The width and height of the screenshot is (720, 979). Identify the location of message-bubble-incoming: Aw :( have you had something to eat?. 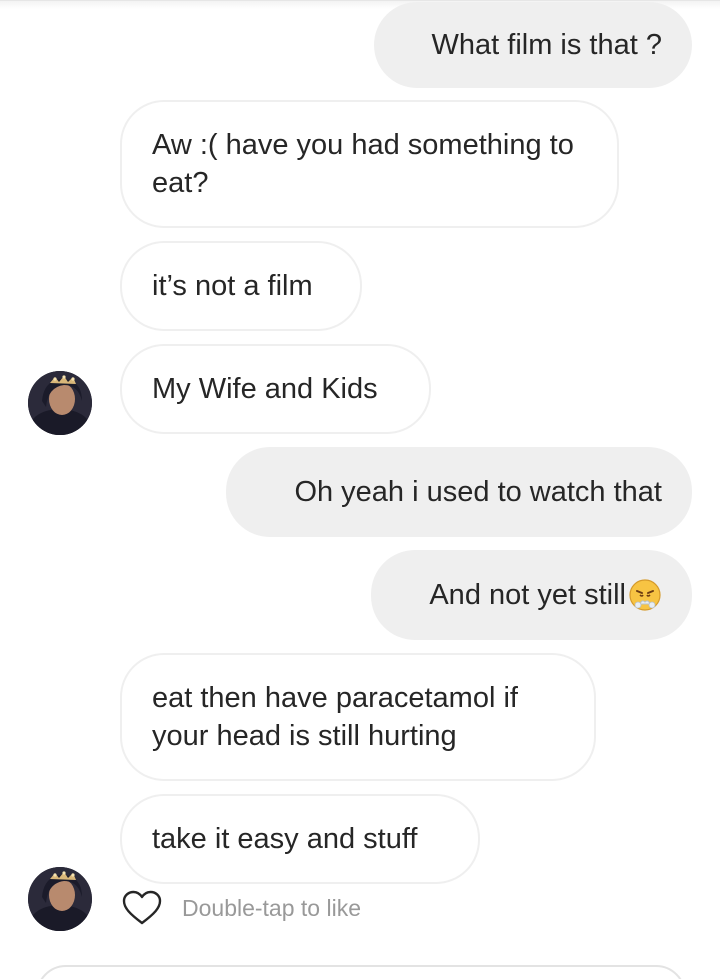
(369, 164).